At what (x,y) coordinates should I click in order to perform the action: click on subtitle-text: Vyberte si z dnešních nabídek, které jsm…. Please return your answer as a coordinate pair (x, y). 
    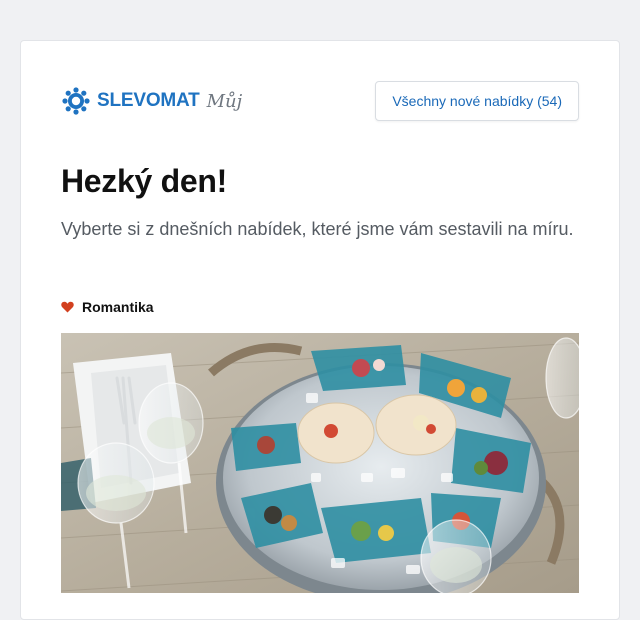
    Looking at the image, I should click on (317, 229).